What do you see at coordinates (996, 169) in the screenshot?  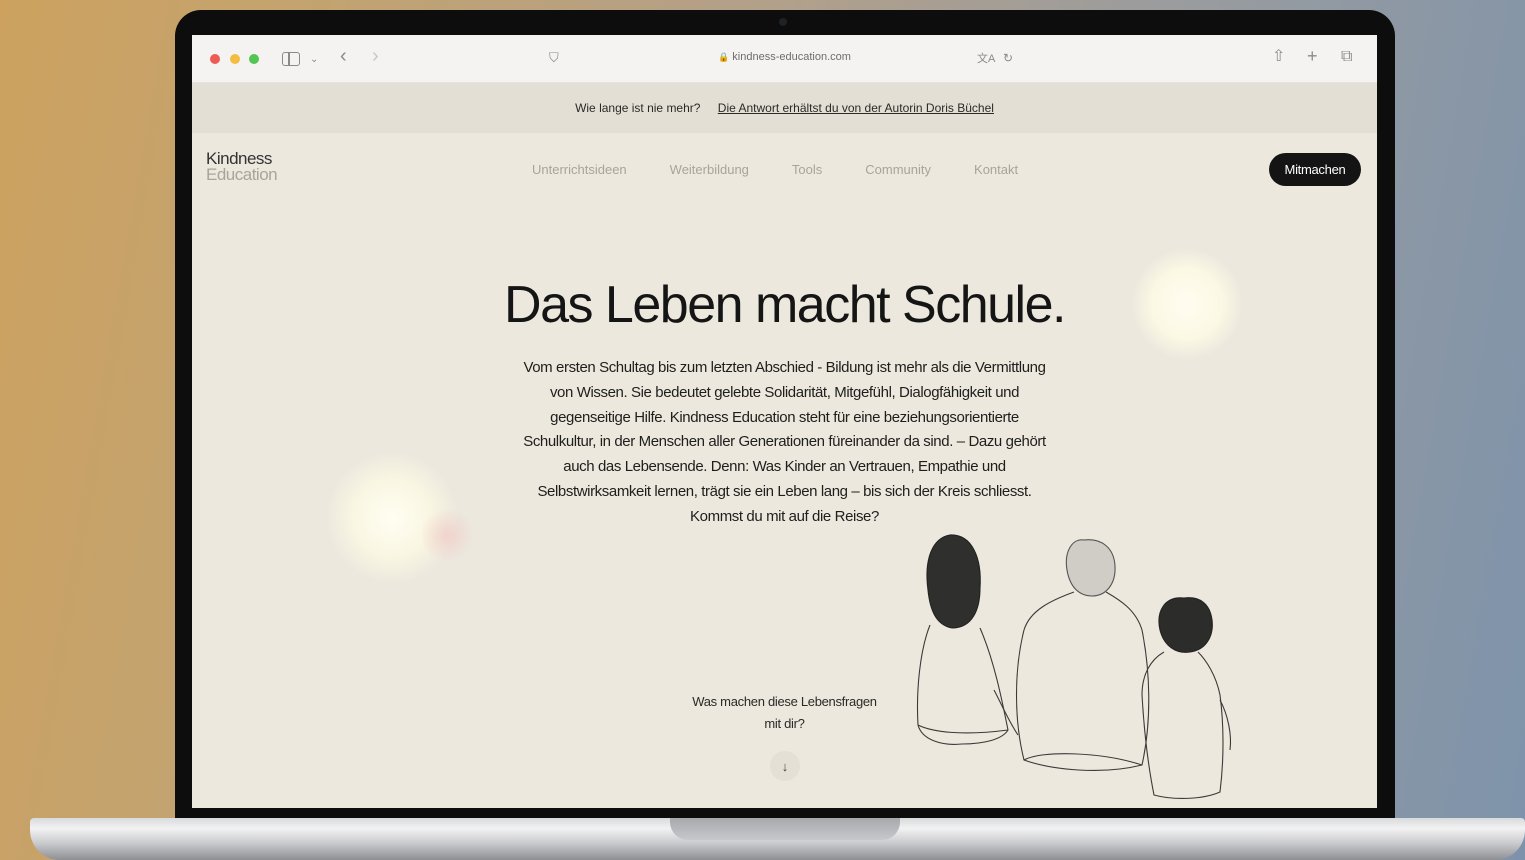 I see `nav-item-kontakt: Kontakt` at bounding box center [996, 169].